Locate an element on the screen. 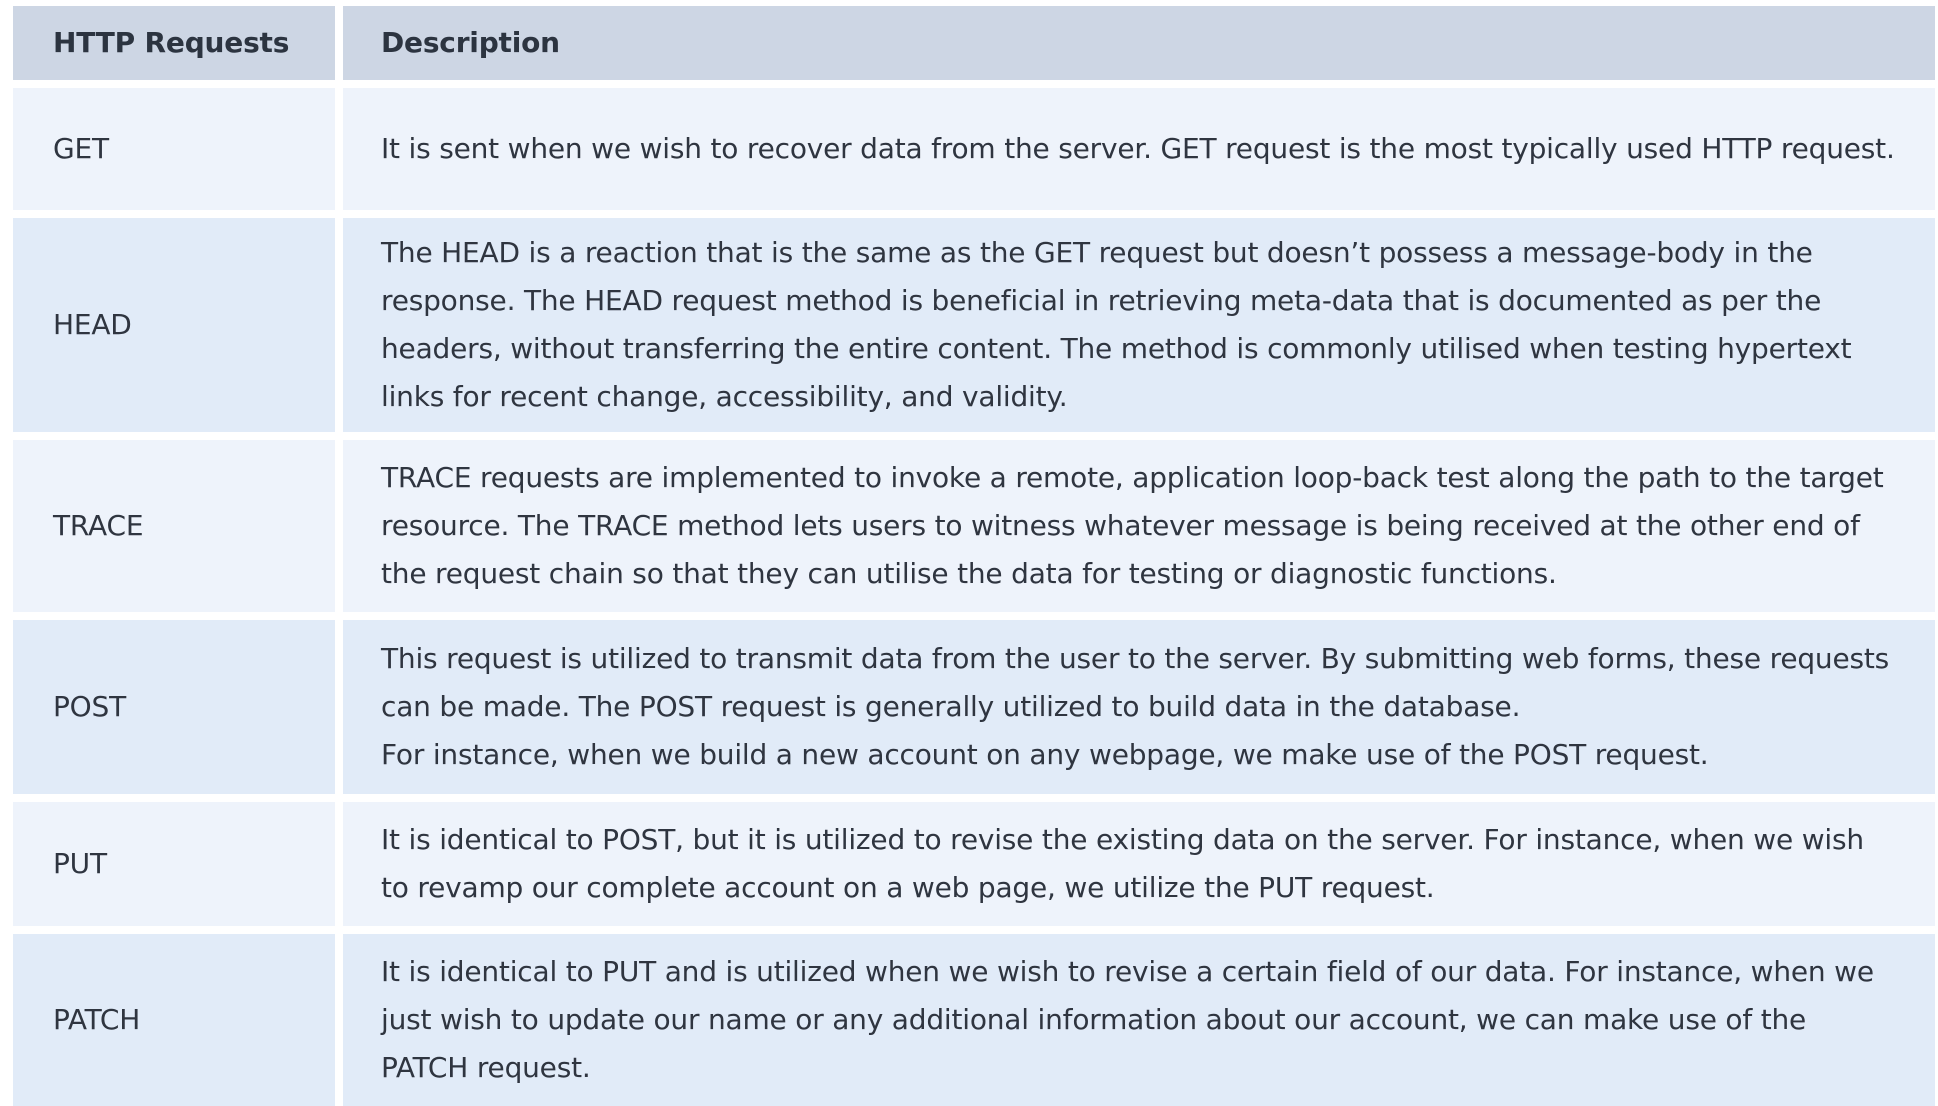 Image resolution: width=1938 pixels, height=1106 pixels. method-label: PUT is located at coordinates (80, 863).